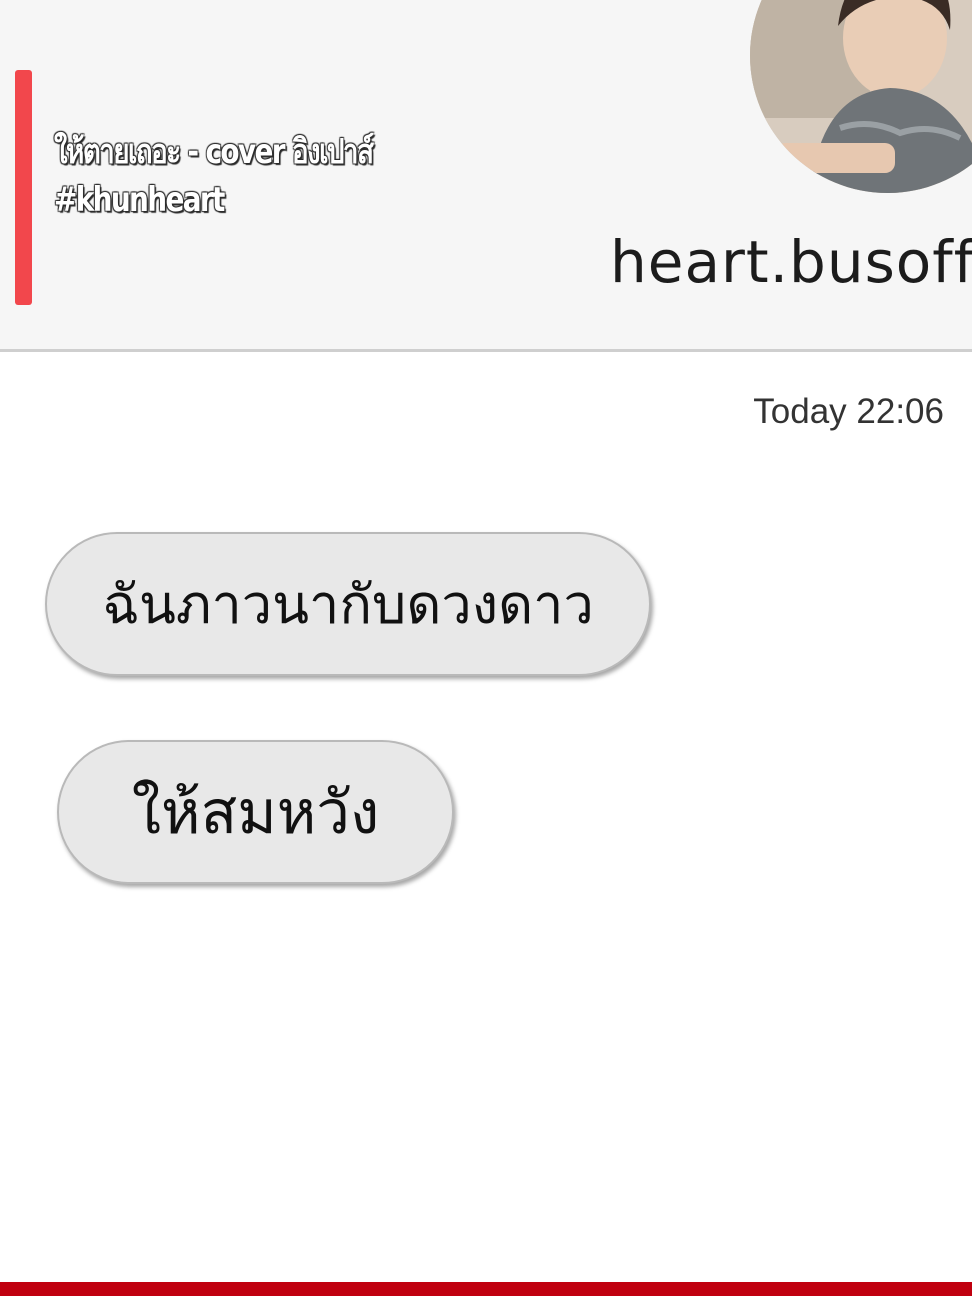  I want to click on bottom-bar, so click(486, 1289).